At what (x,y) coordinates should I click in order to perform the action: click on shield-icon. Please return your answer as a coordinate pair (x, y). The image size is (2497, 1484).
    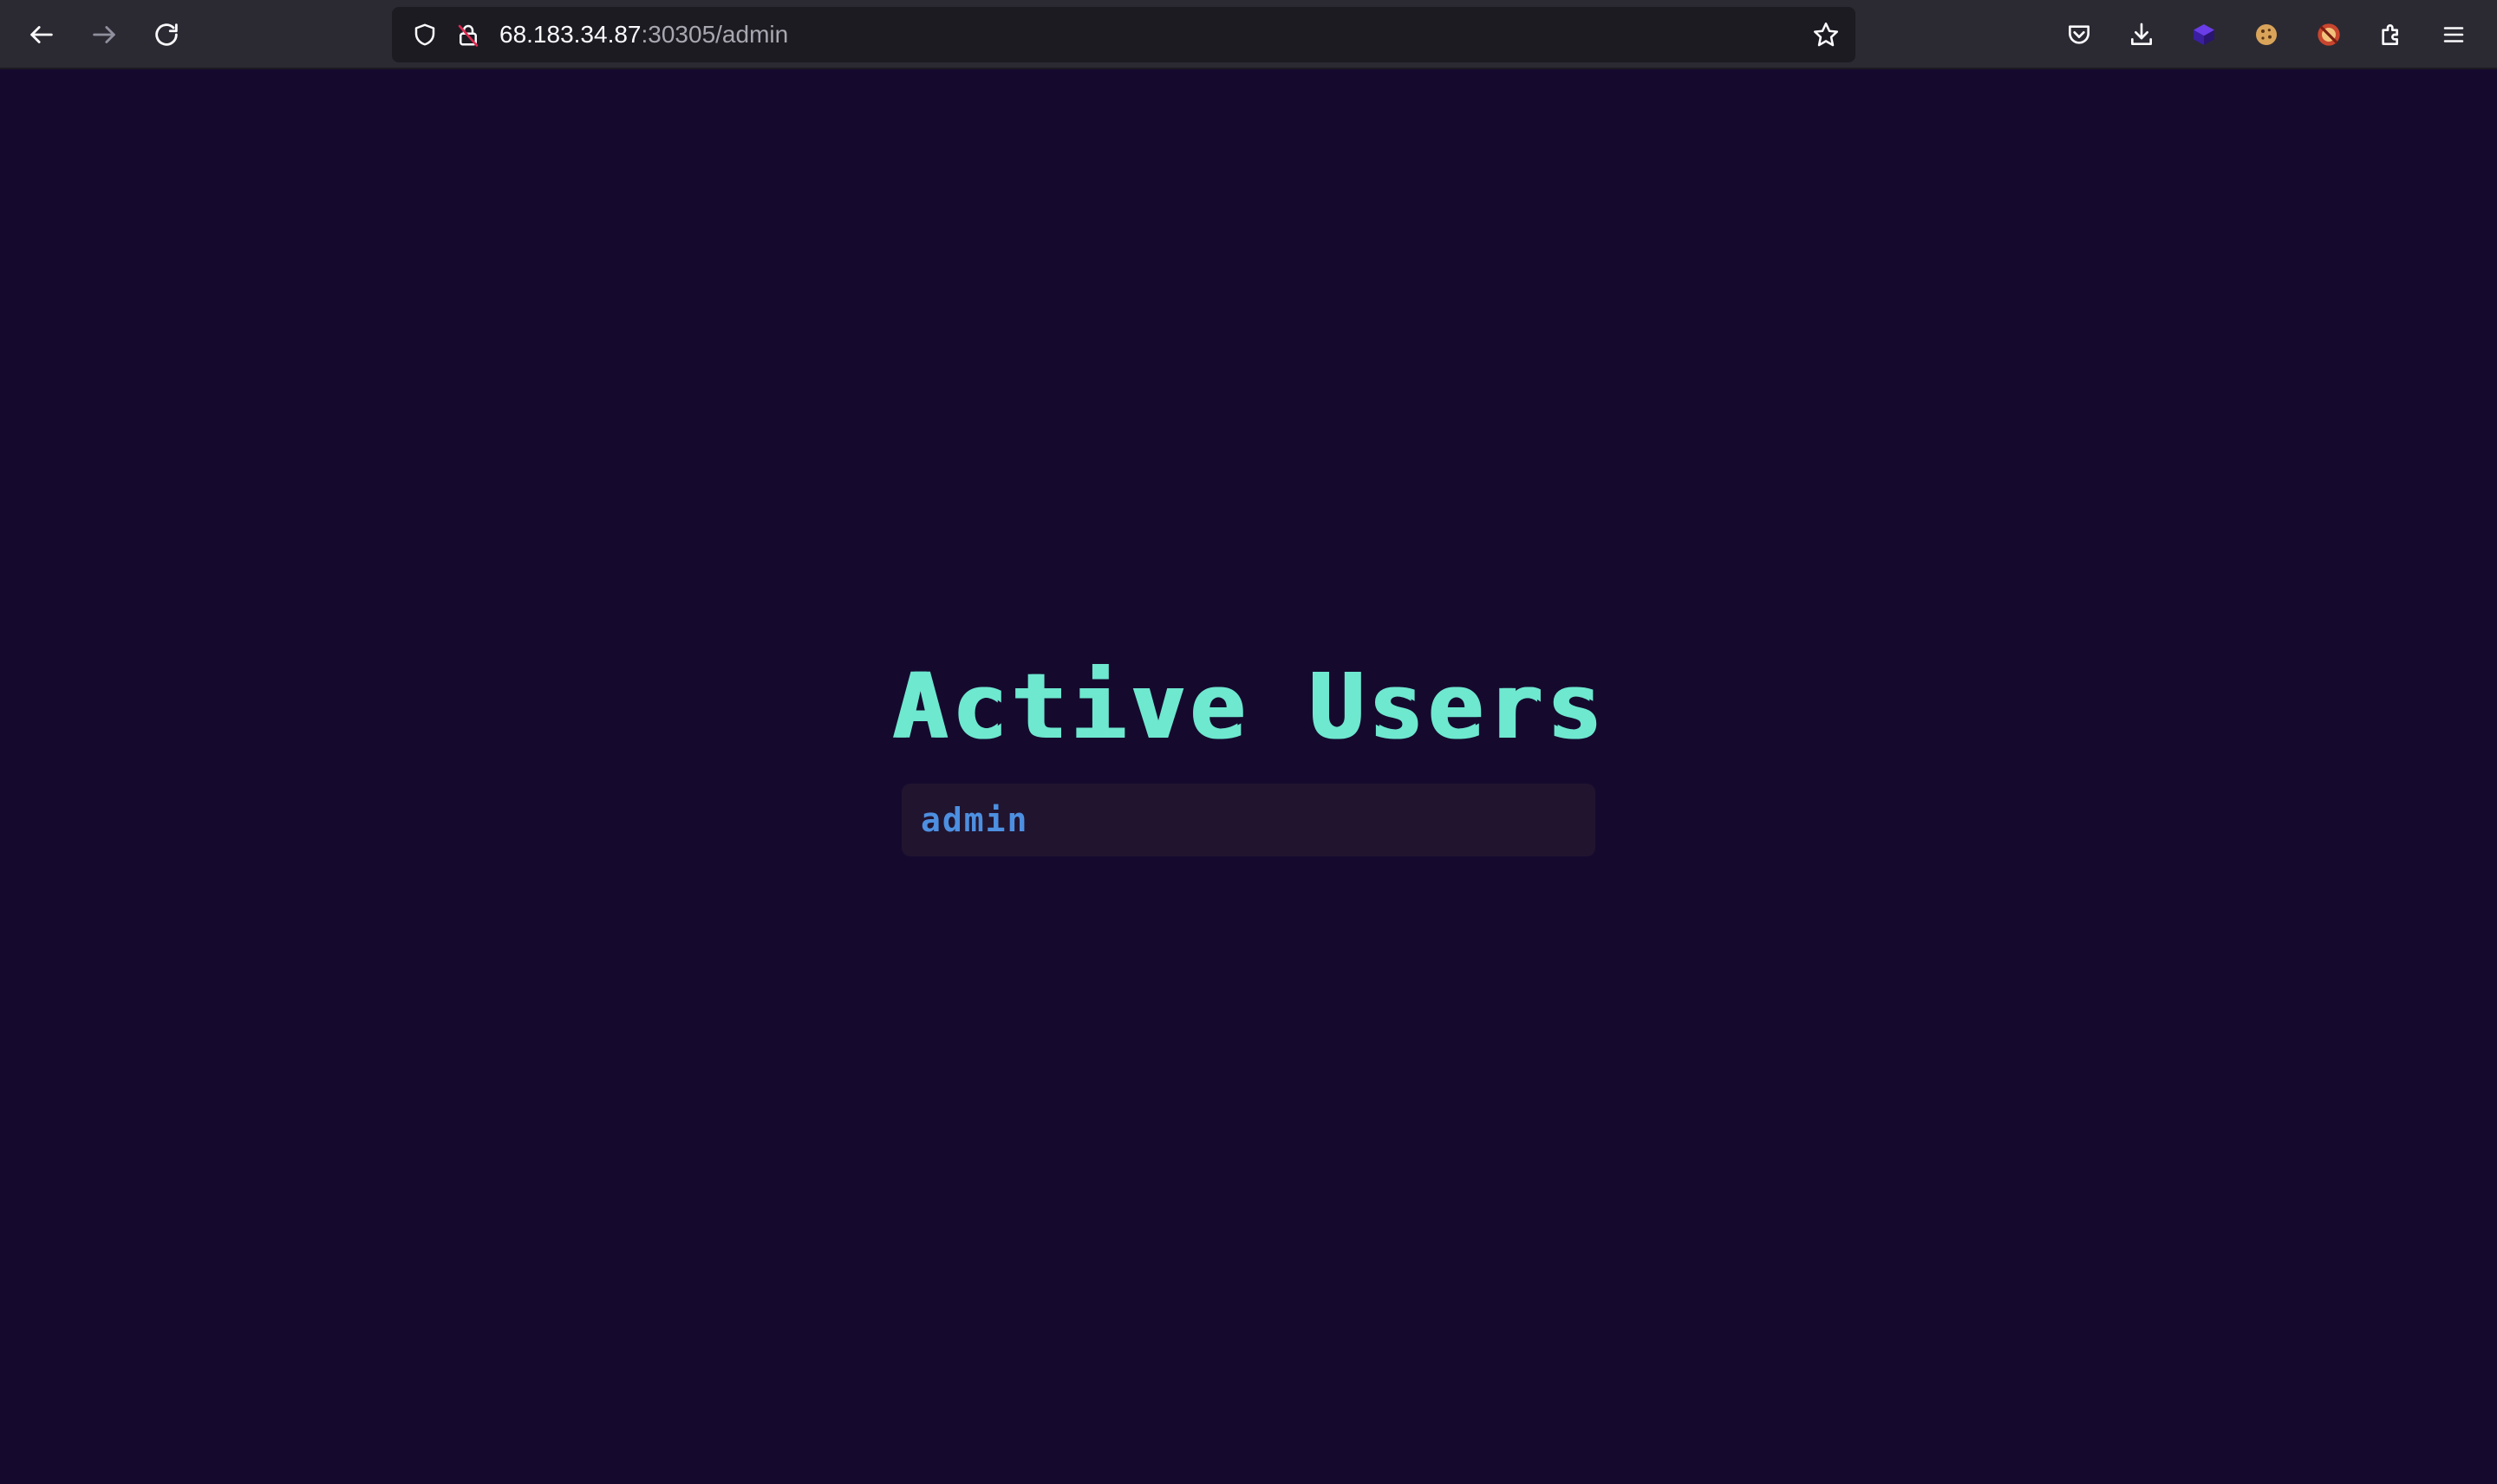
    Looking at the image, I should click on (424, 34).